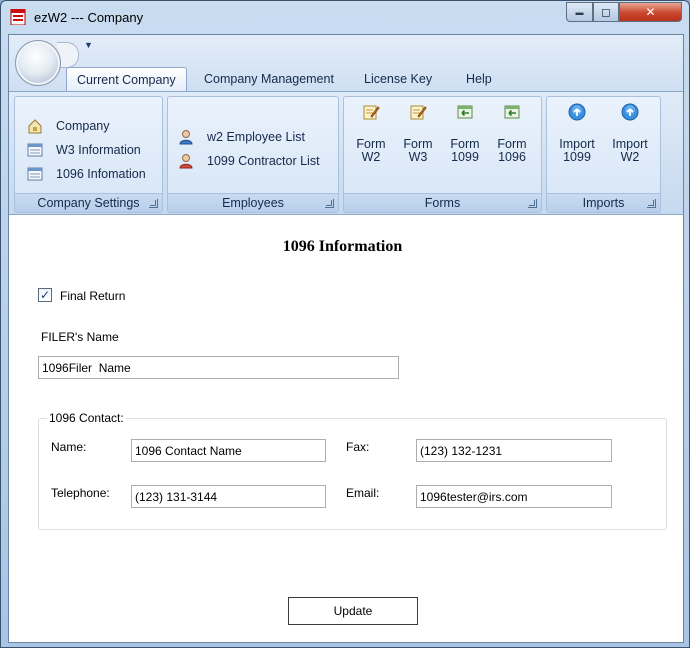  I want to click on minimize-button: ▬, so click(579, 12).